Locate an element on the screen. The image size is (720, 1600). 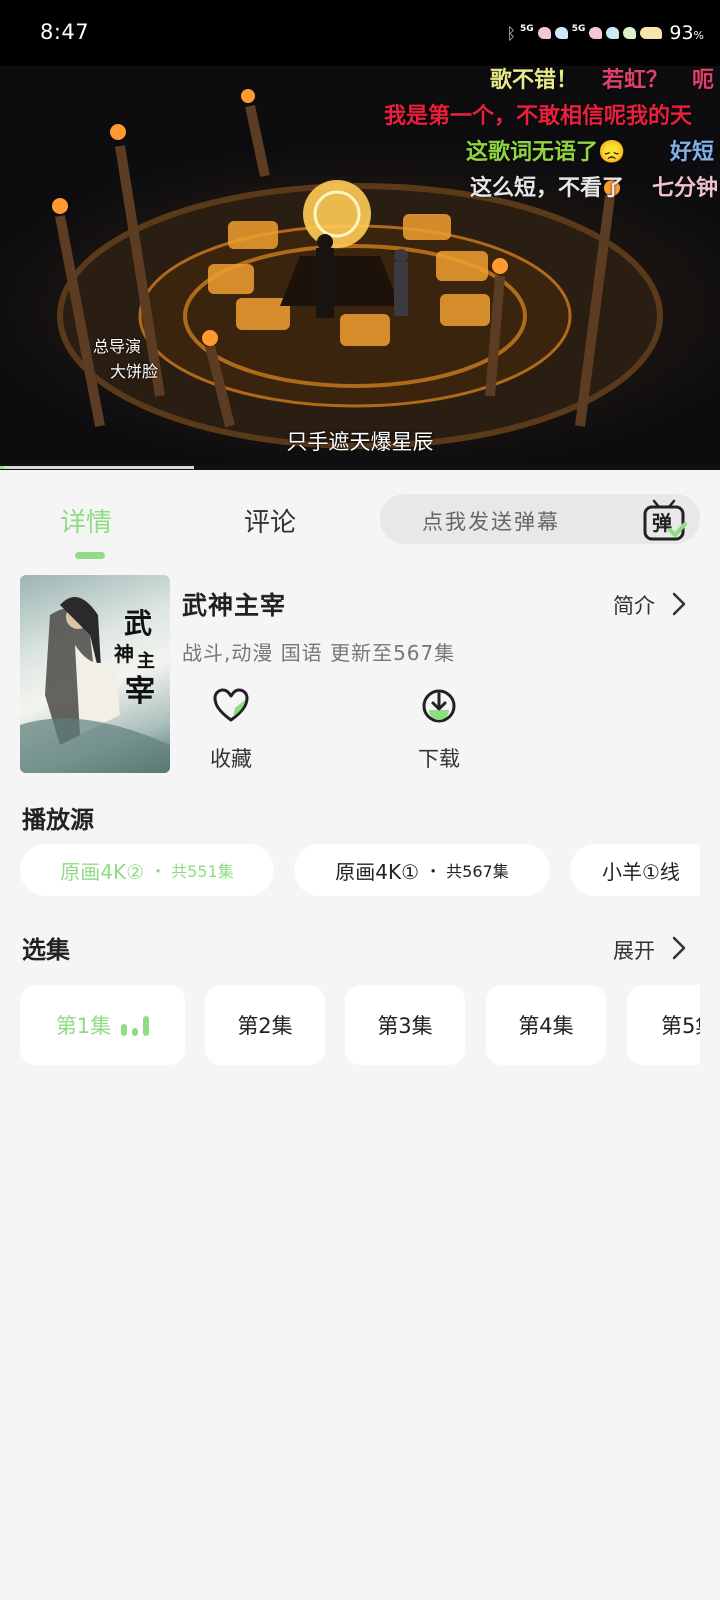
source-option: 原画4K① ・ 共567集 is located at coordinates (422, 870).